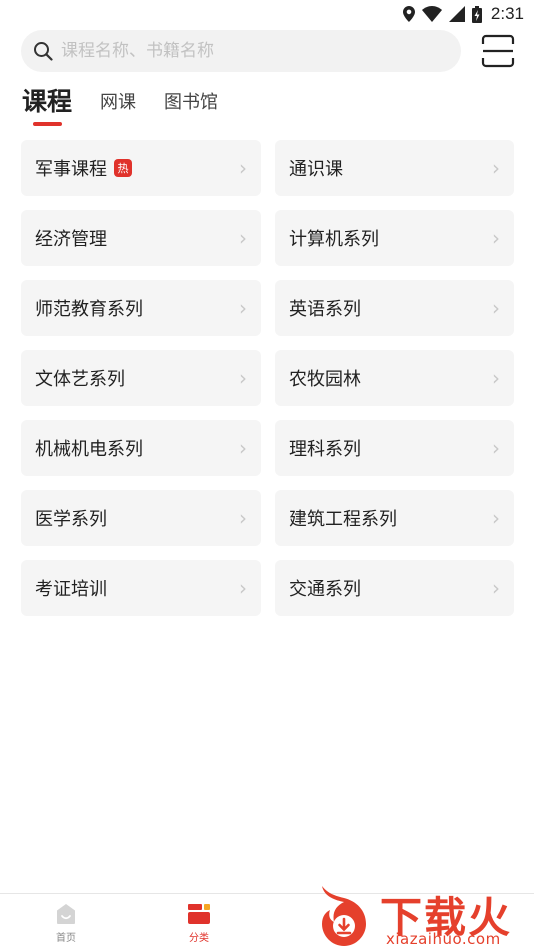  Describe the element at coordinates (251, 51) in the screenshot. I see `search-input` at that location.